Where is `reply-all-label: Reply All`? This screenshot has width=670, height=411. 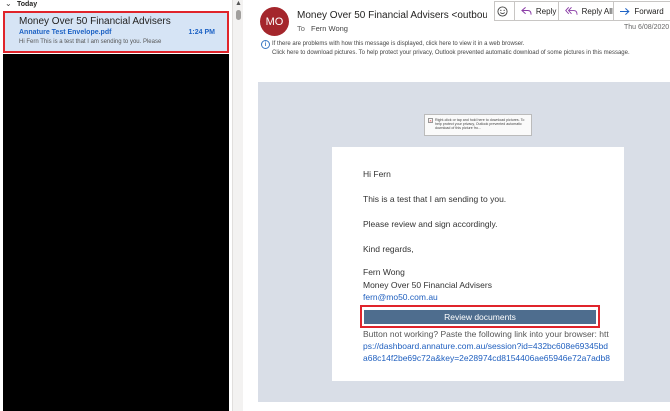 reply-all-label: Reply All is located at coordinates (597, 11).